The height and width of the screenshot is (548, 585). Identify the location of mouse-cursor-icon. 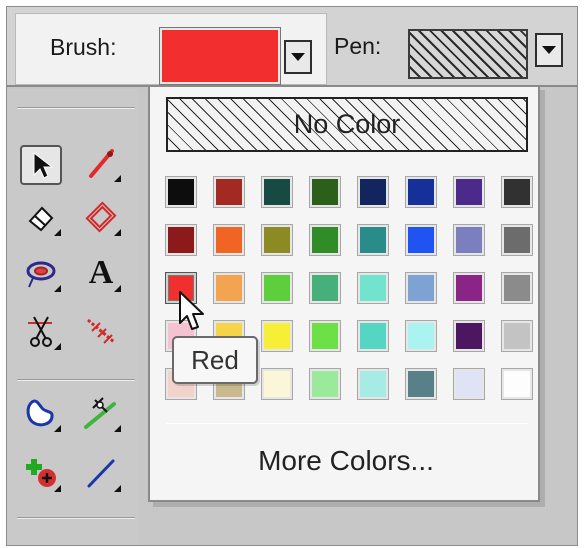
(191, 310).